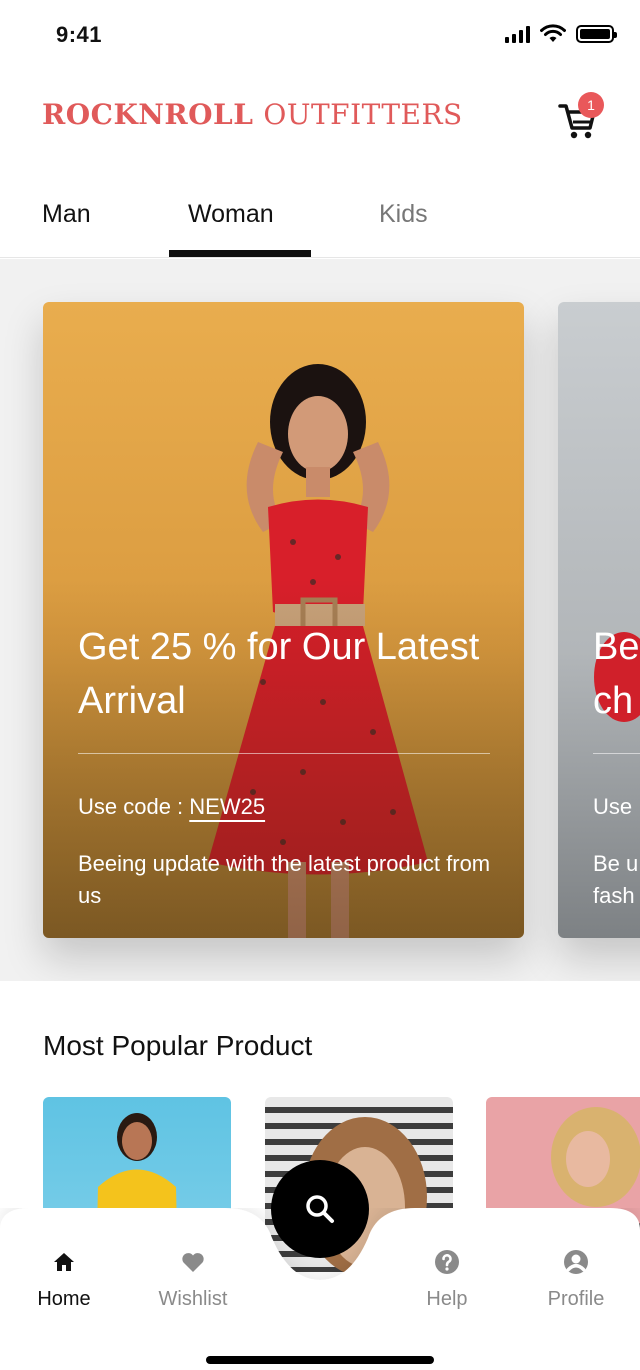 The height and width of the screenshot is (1370, 640). I want to click on nav-help: Help, so click(447, 1279).